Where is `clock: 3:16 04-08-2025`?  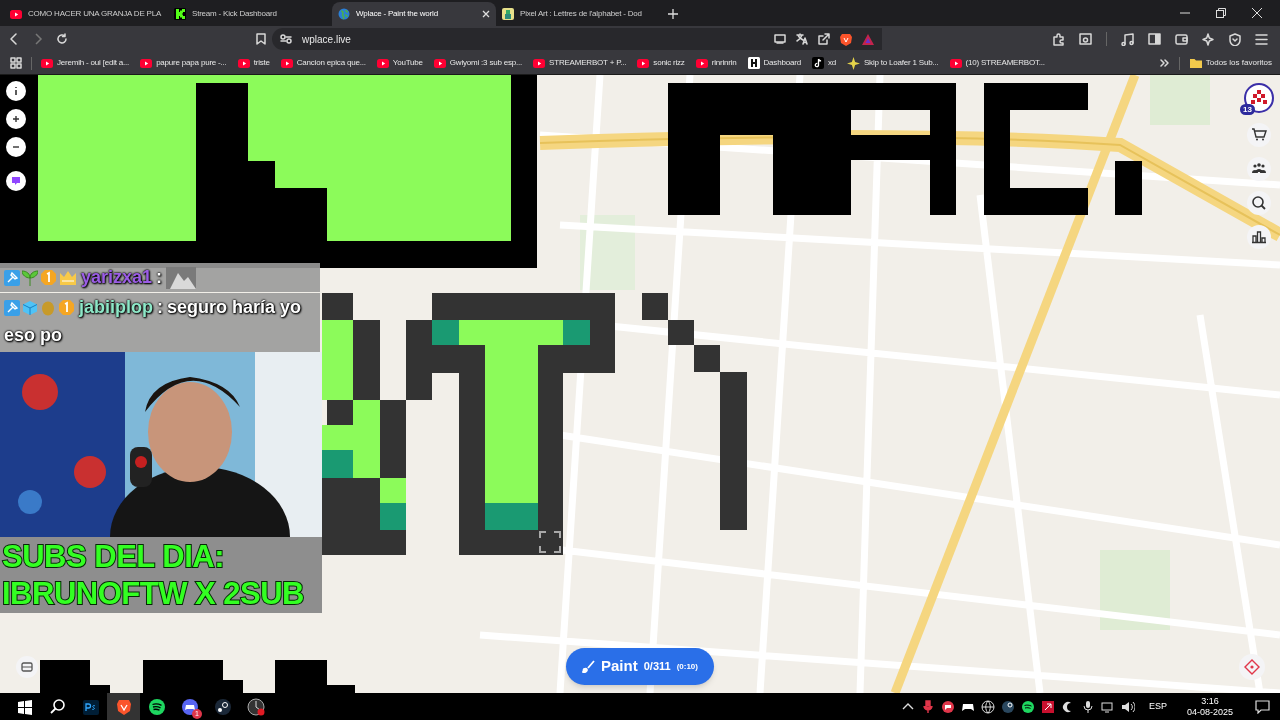
clock: 3:16 04-08-2025 is located at coordinates (1209, 706).